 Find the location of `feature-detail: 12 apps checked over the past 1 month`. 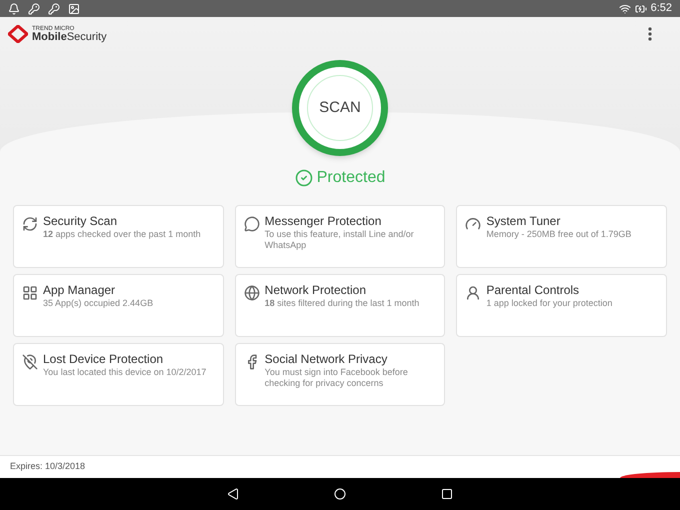

feature-detail: 12 apps checked over the past 1 month is located at coordinates (122, 234).